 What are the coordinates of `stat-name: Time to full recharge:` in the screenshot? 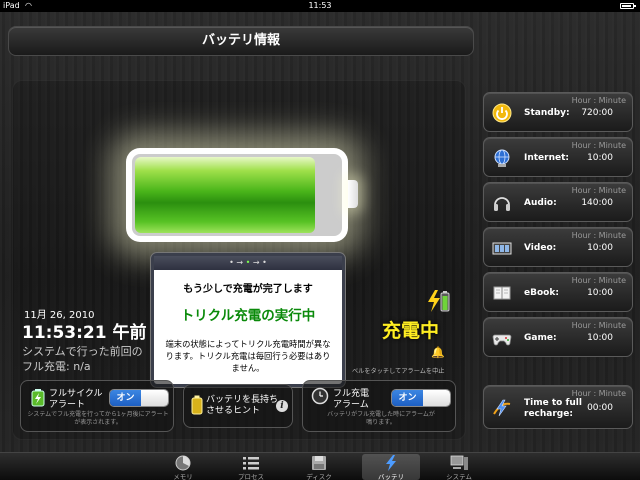 It's located at (553, 409).